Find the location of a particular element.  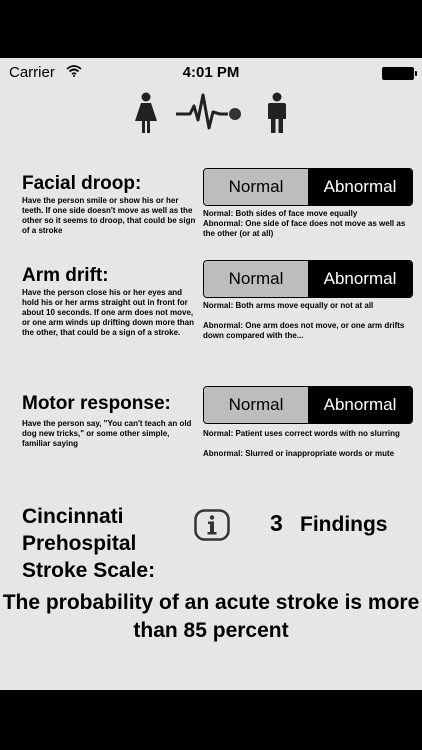

section-title: Motor response: is located at coordinates (96, 403).